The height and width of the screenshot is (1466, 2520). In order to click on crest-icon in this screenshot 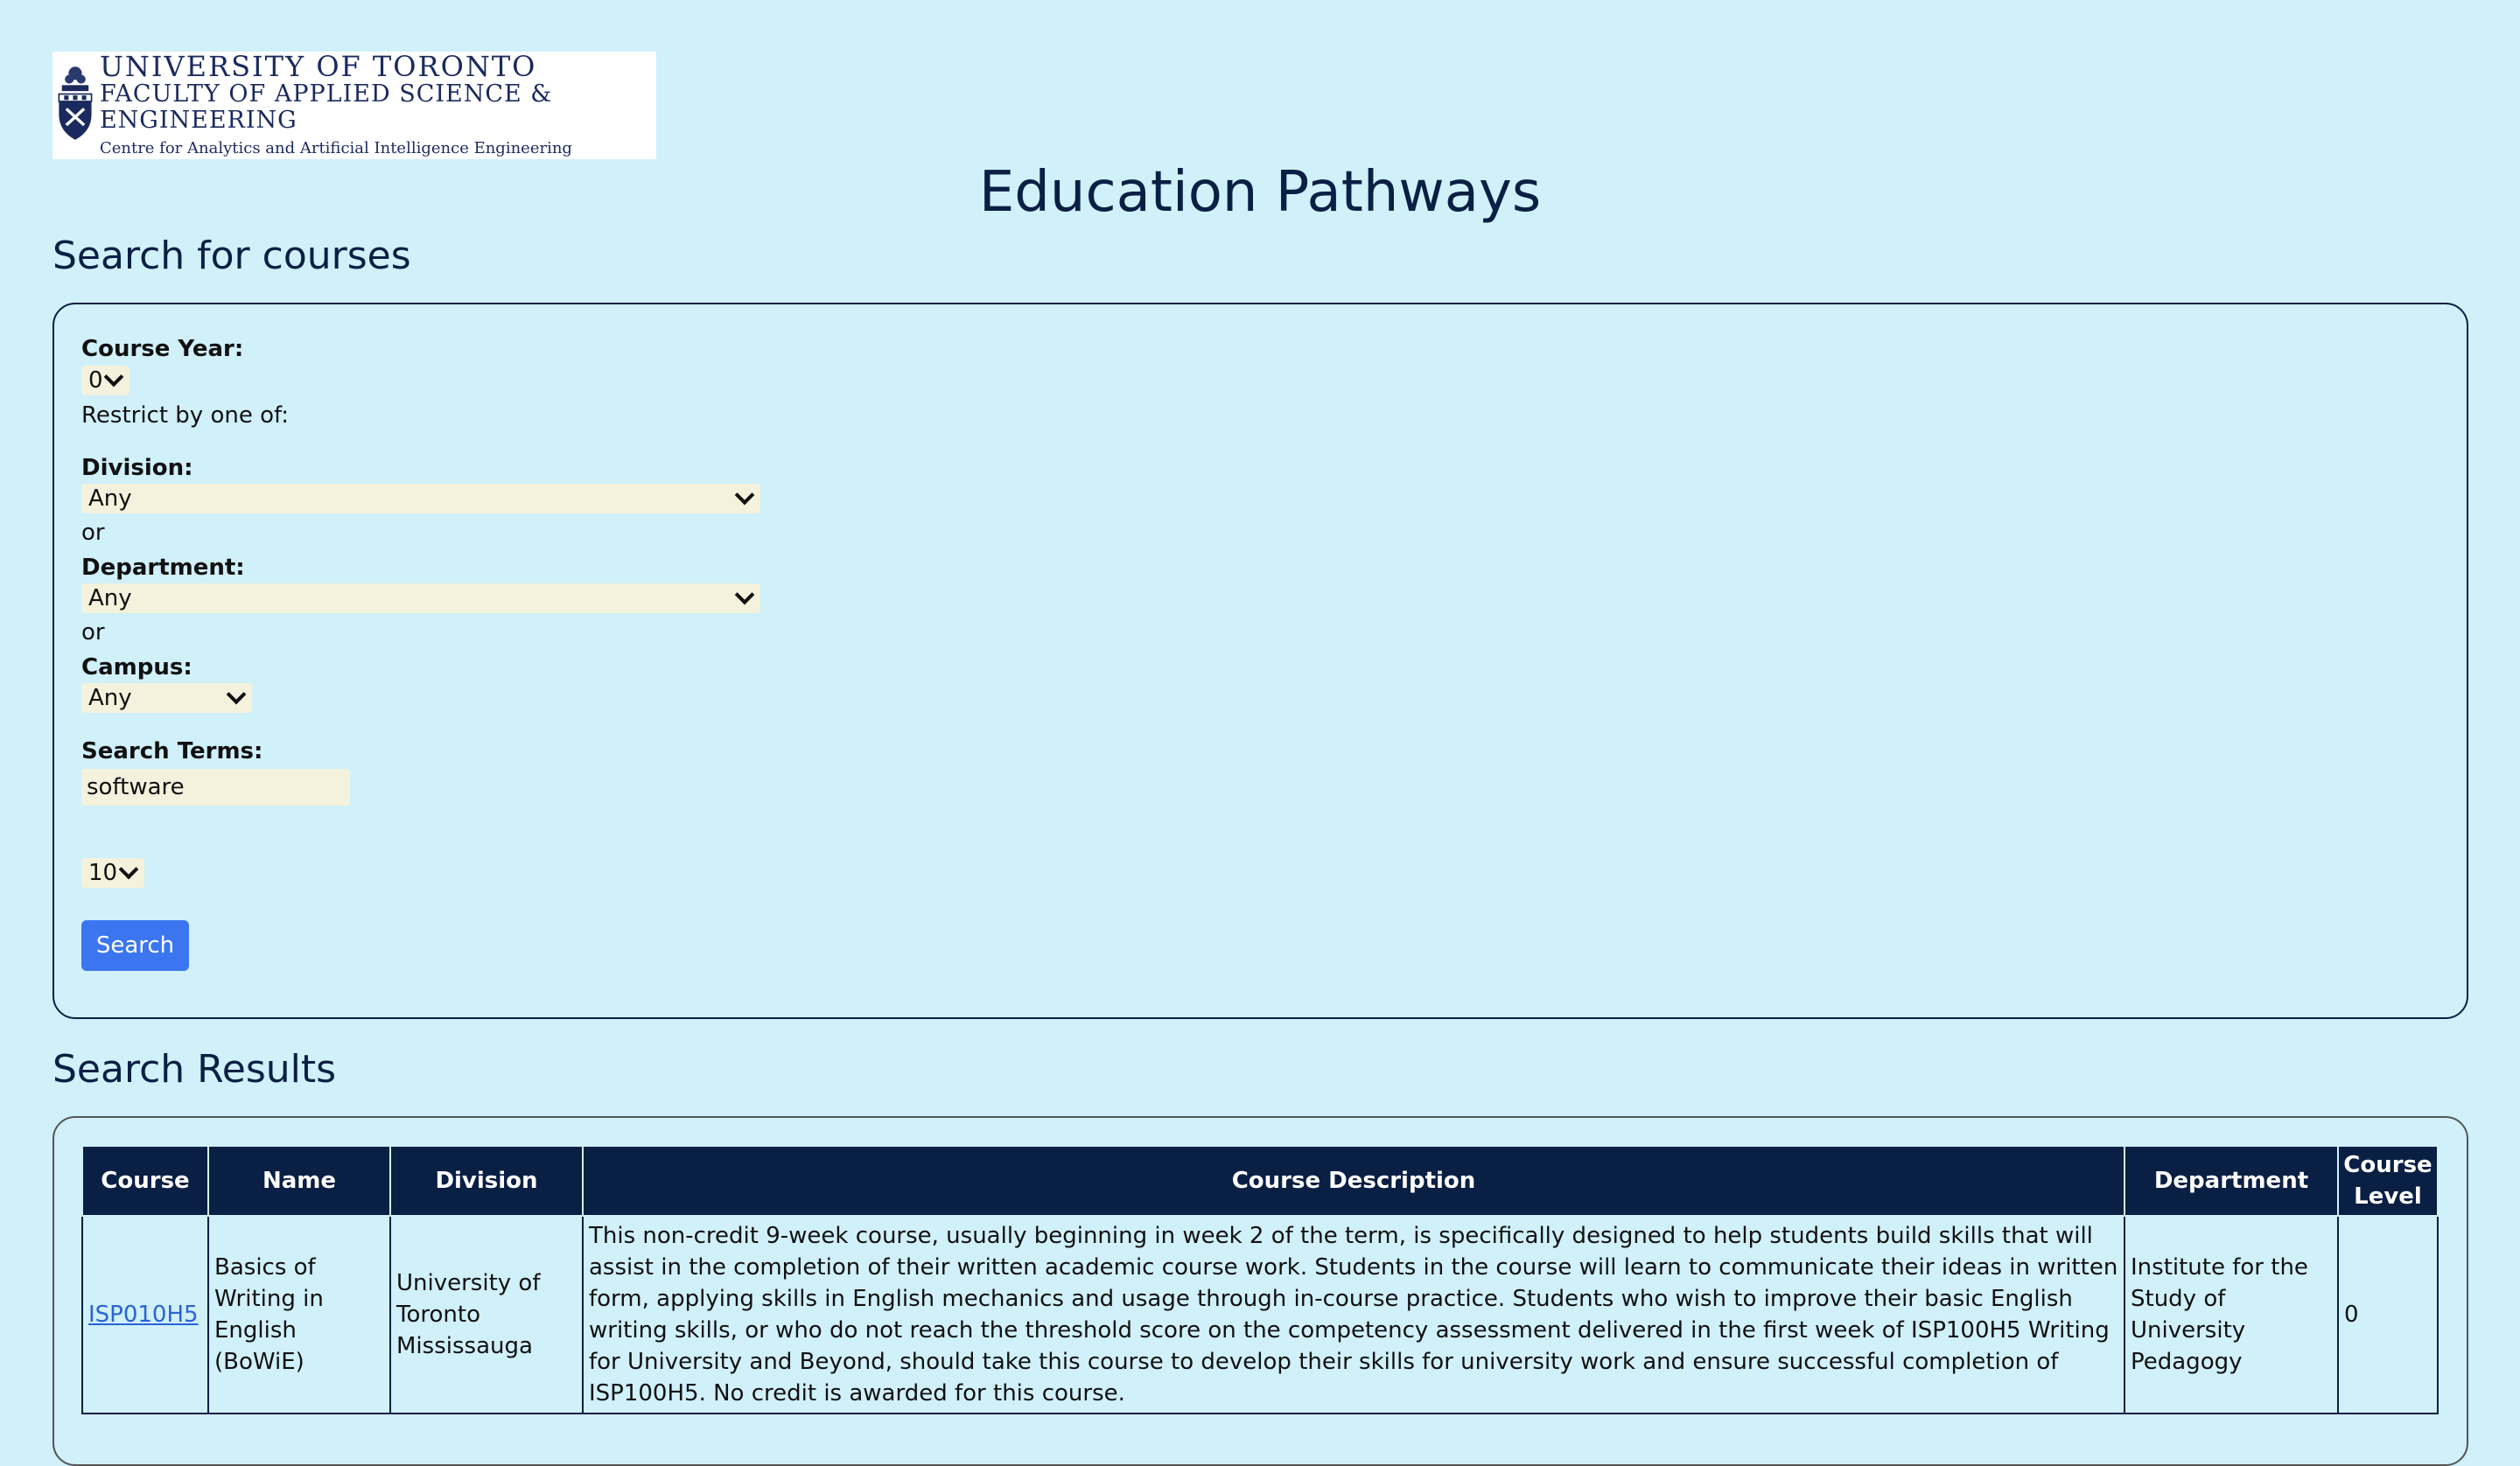, I will do `click(75, 103)`.